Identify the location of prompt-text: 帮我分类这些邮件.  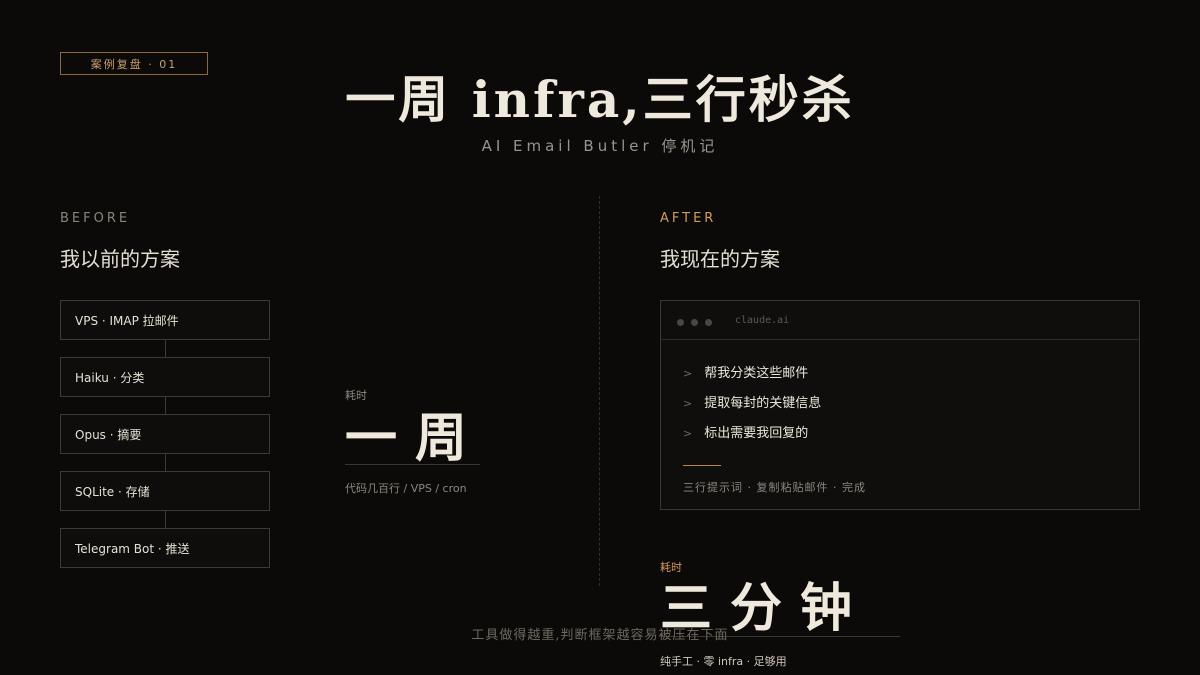
(756, 373).